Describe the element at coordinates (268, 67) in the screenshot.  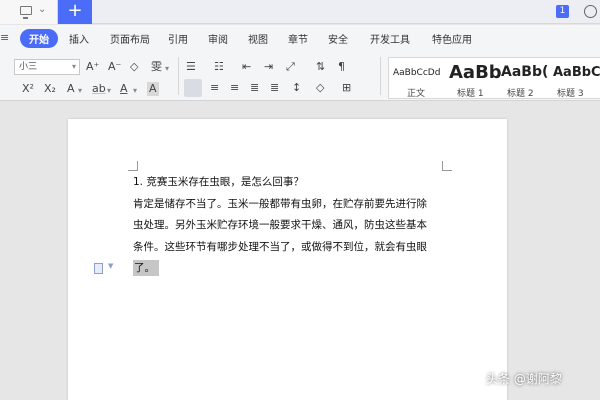
I see `increase-indent-icon: ⇥` at that location.